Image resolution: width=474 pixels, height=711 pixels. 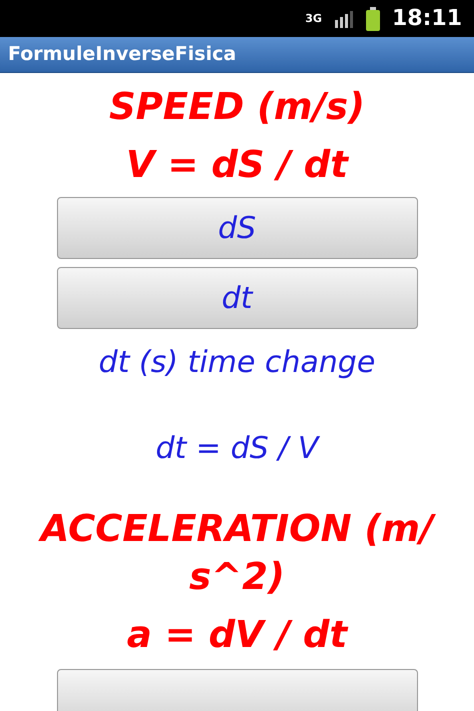 I want to click on variable-button: dS, so click(x=237, y=228).